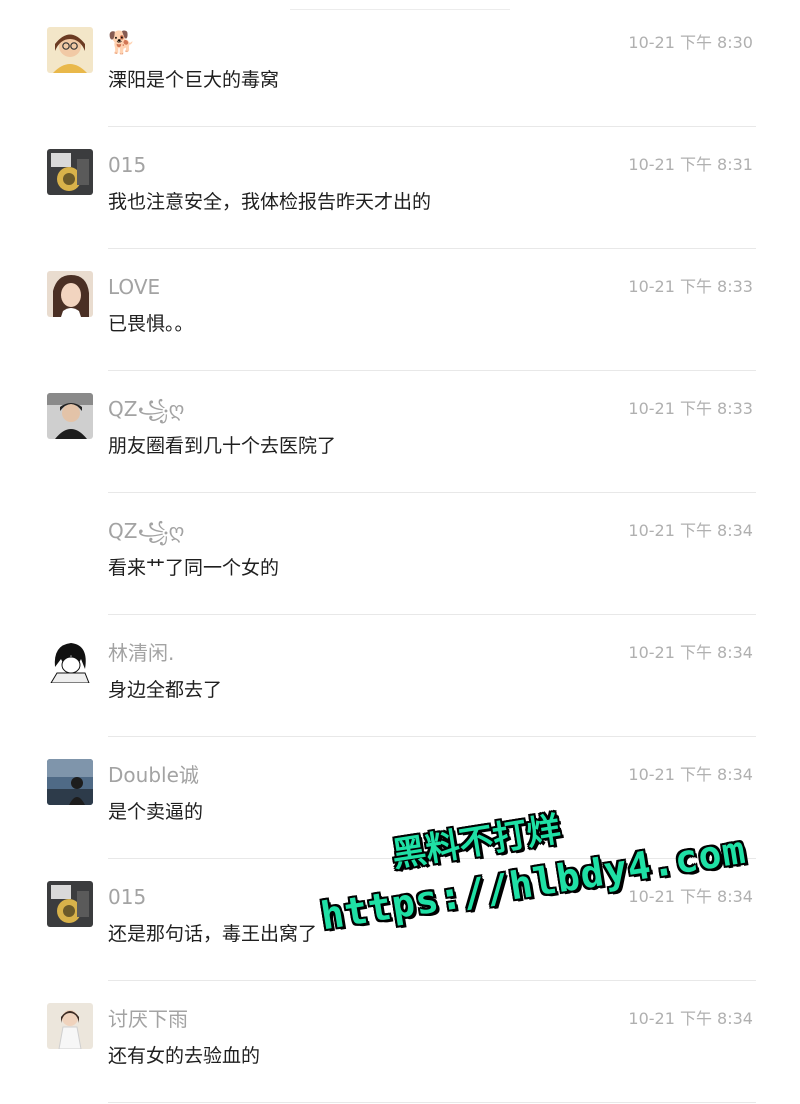 The height and width of the screenshot is (1104, 800). What do you see at coordinates (165, 690) in the screenshot?
I see `comment-text: 身边全都去了` at bounding box center [165, 690].